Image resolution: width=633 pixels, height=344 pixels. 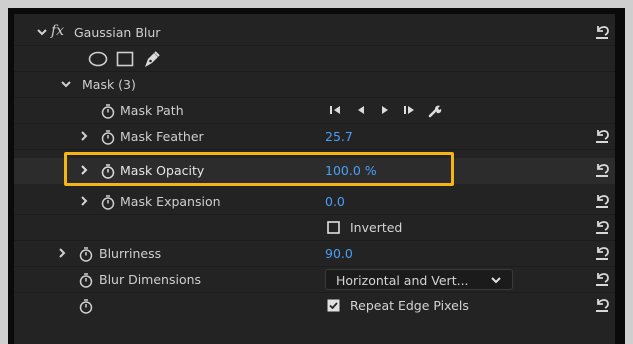 What do you see at coordinates (162, 136) in the screenshot?
I see `mask-feather-label: Mask Feather` at bounding box center [162, 136].